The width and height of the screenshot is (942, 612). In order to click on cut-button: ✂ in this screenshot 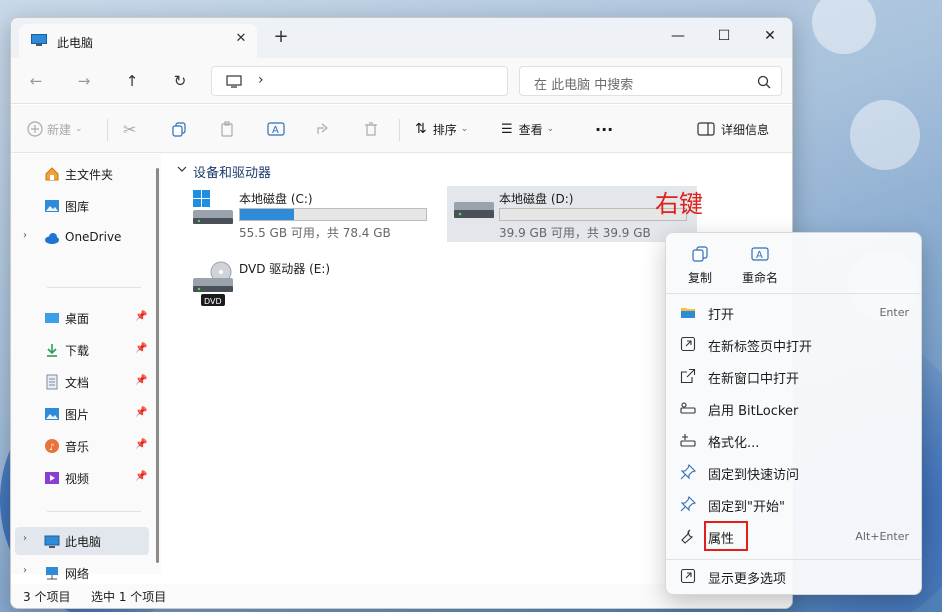, I will do `click(129, 129)`.